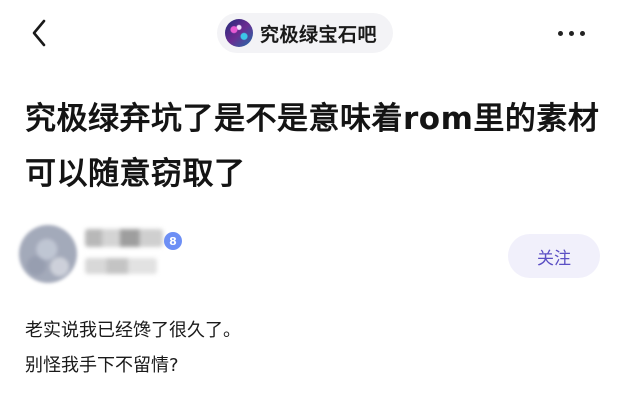 The image size is (620, 415). I want to click on more-button, so click(571, 33).